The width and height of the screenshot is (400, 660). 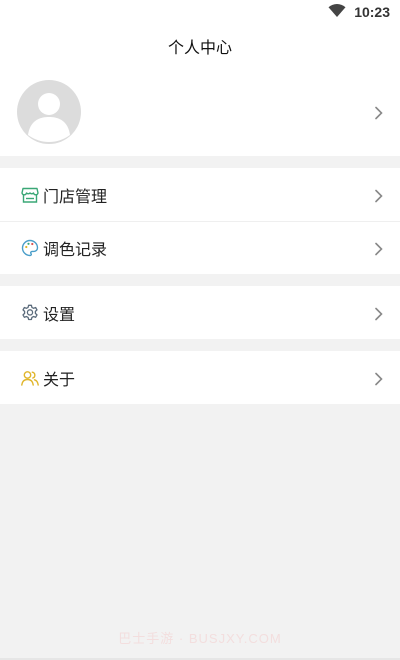 I want to click on title-bar: 个人中心, so click(x=200, y=46).